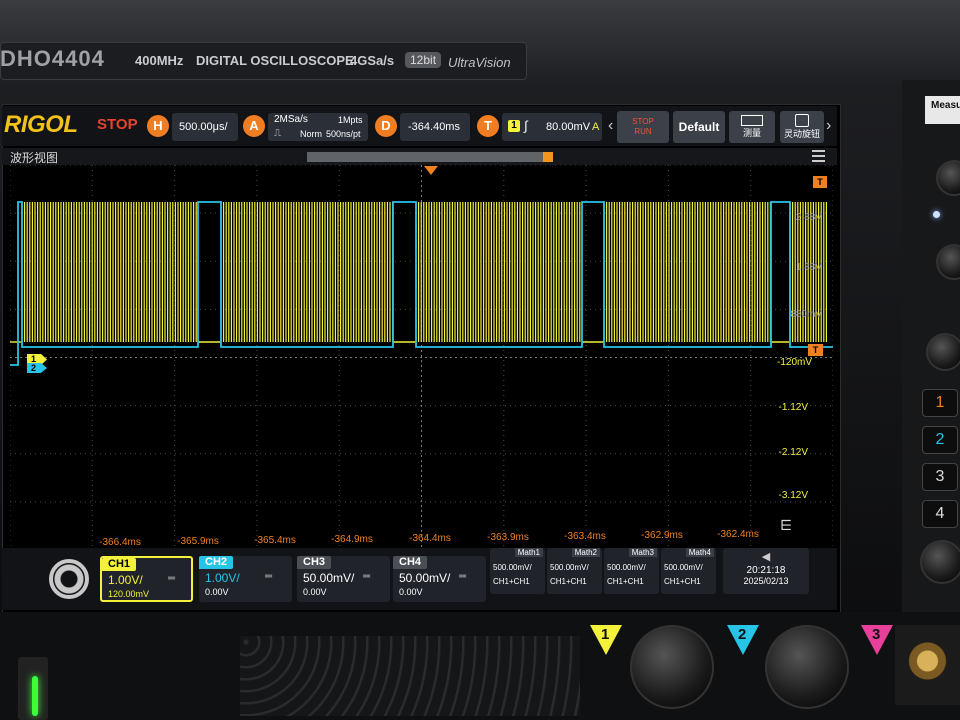 The width and height of the screenshot is (960, 720). What do you see at coordinates (751, 133) in the screenshot?
I see `measure-label: 测量` at bounding box center [751, 133].